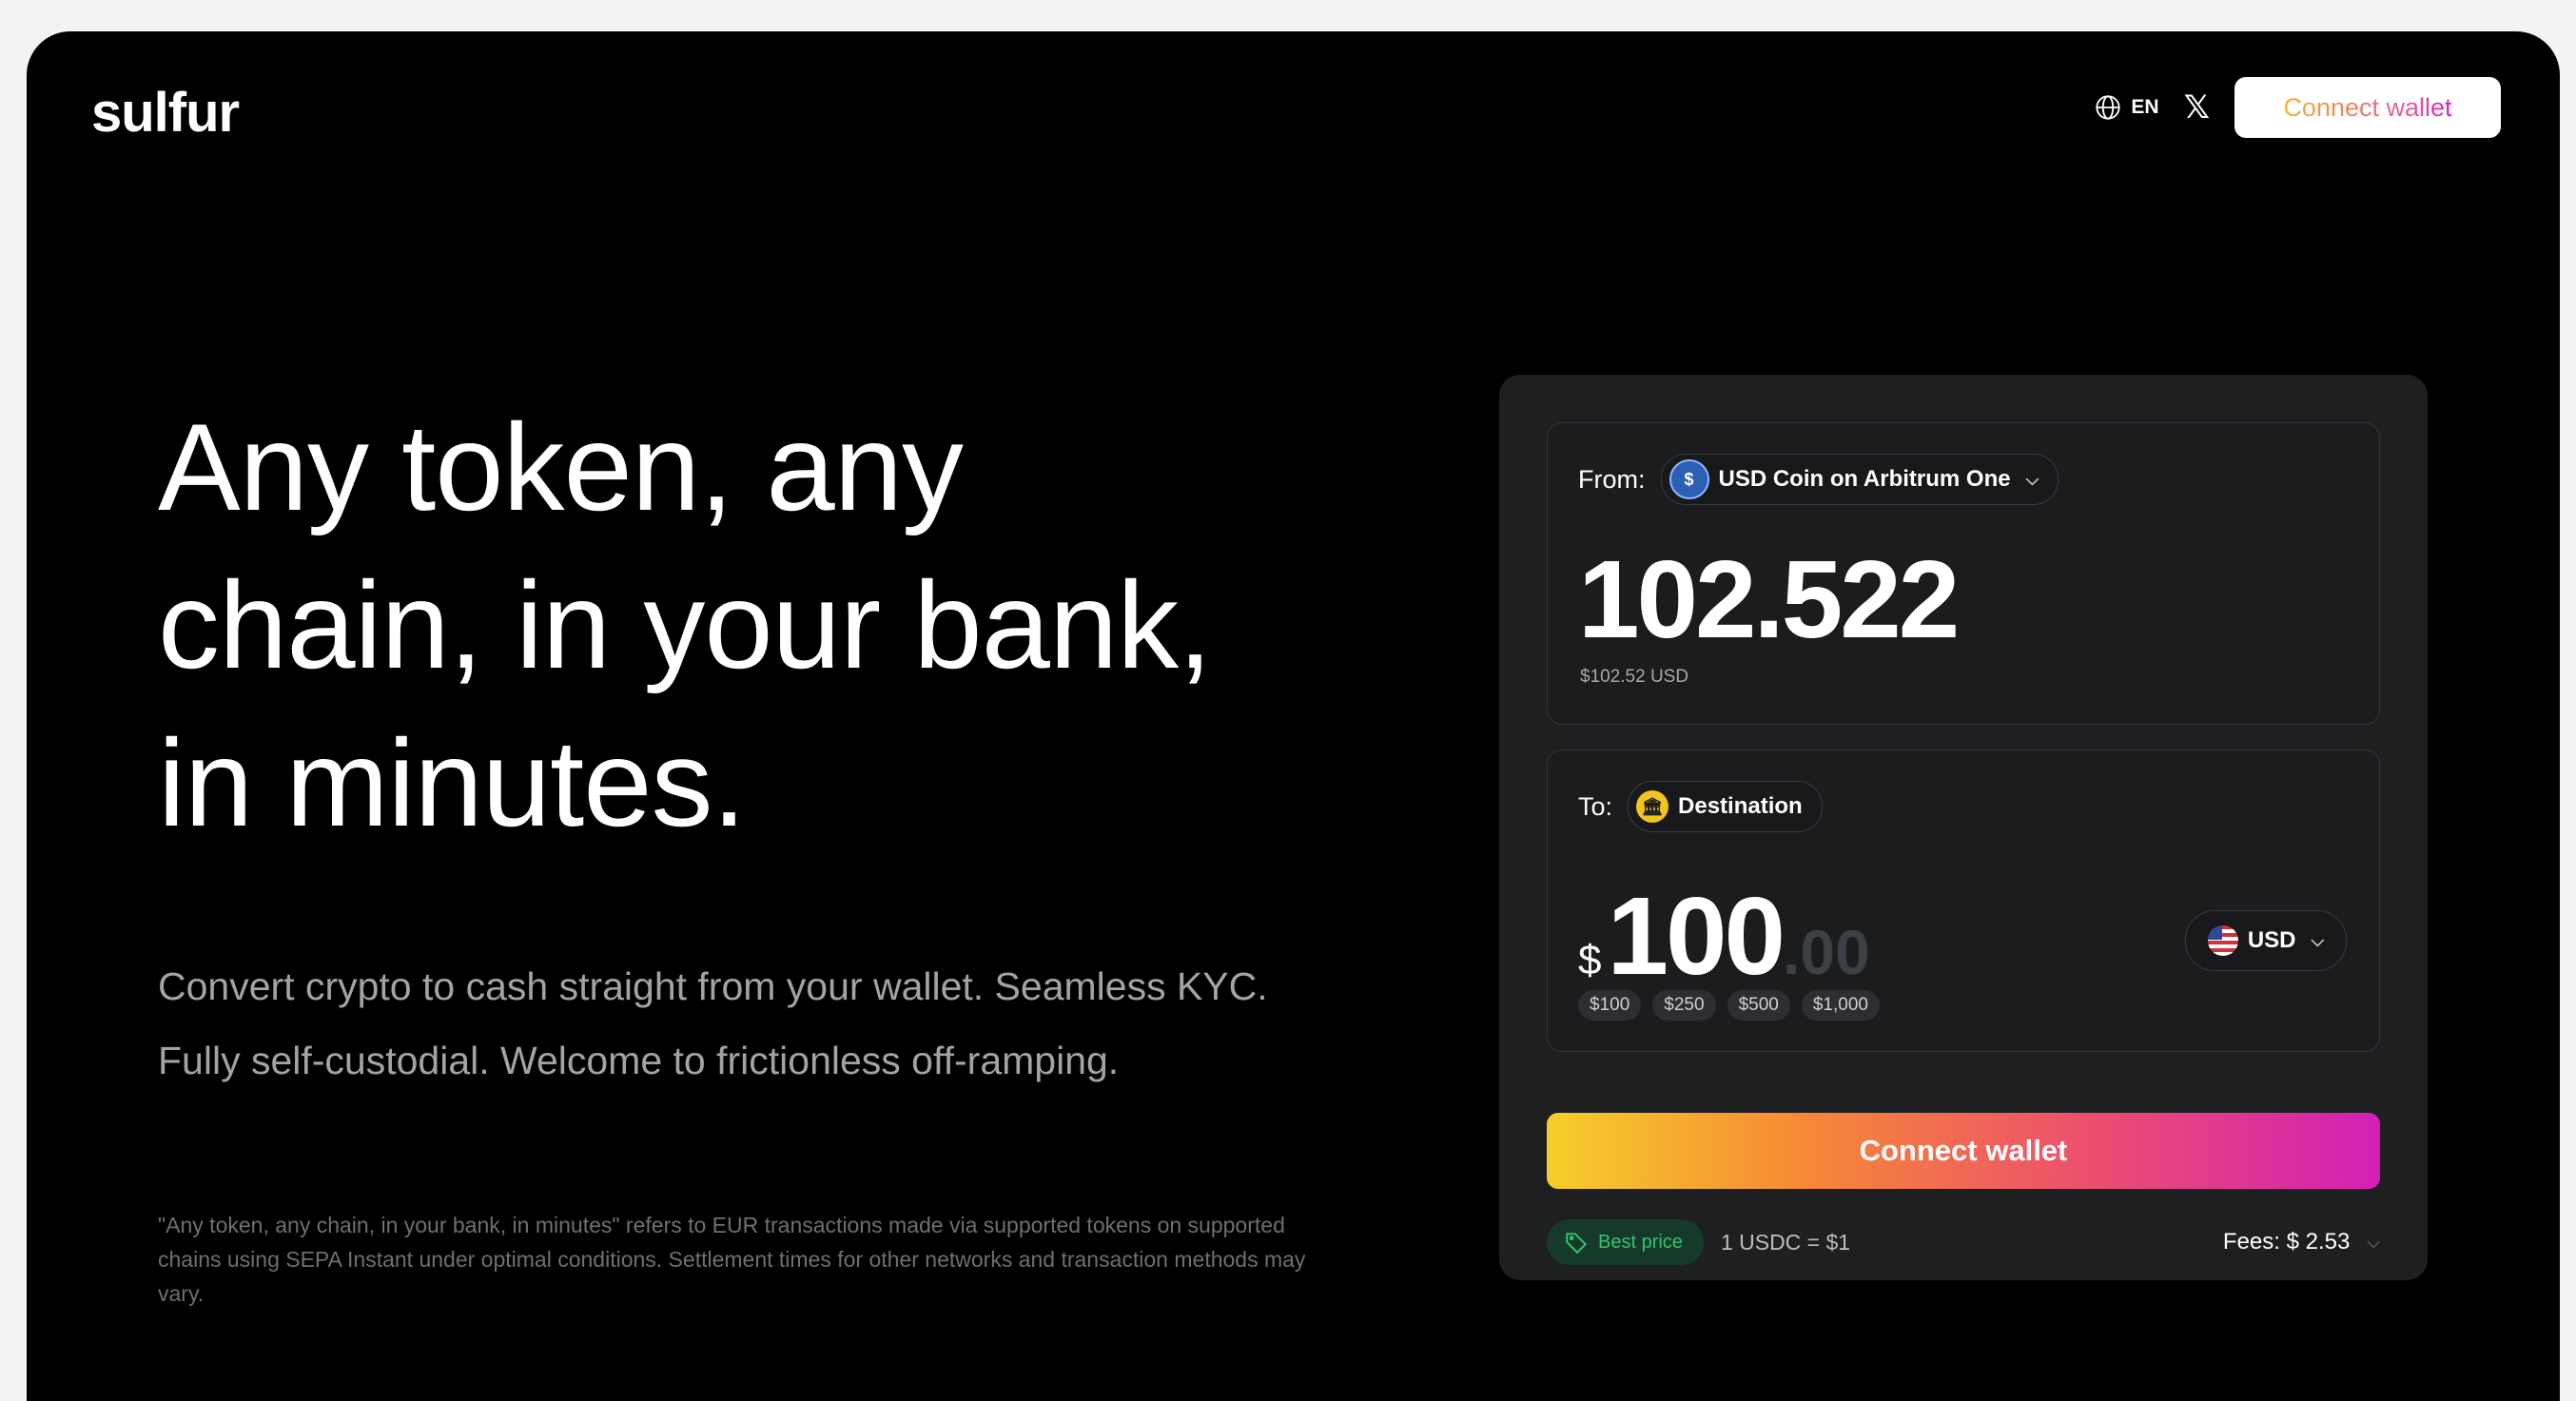  I want to click on quick-amount-chip: $100, so click(1610, 1005).